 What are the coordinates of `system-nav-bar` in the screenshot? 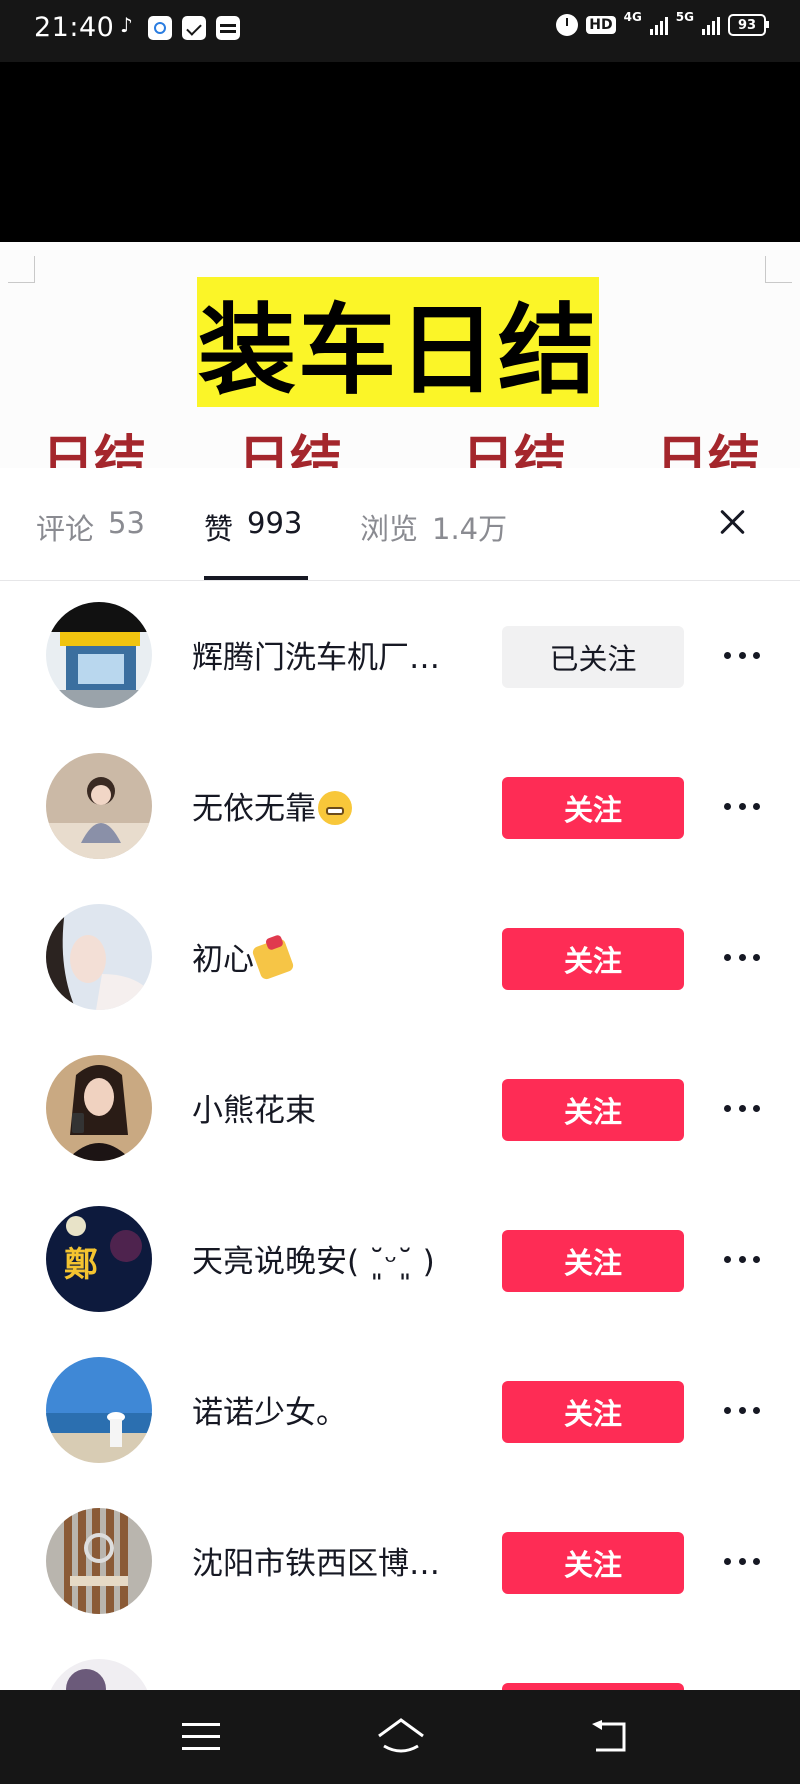 It's located at (400, 1737).